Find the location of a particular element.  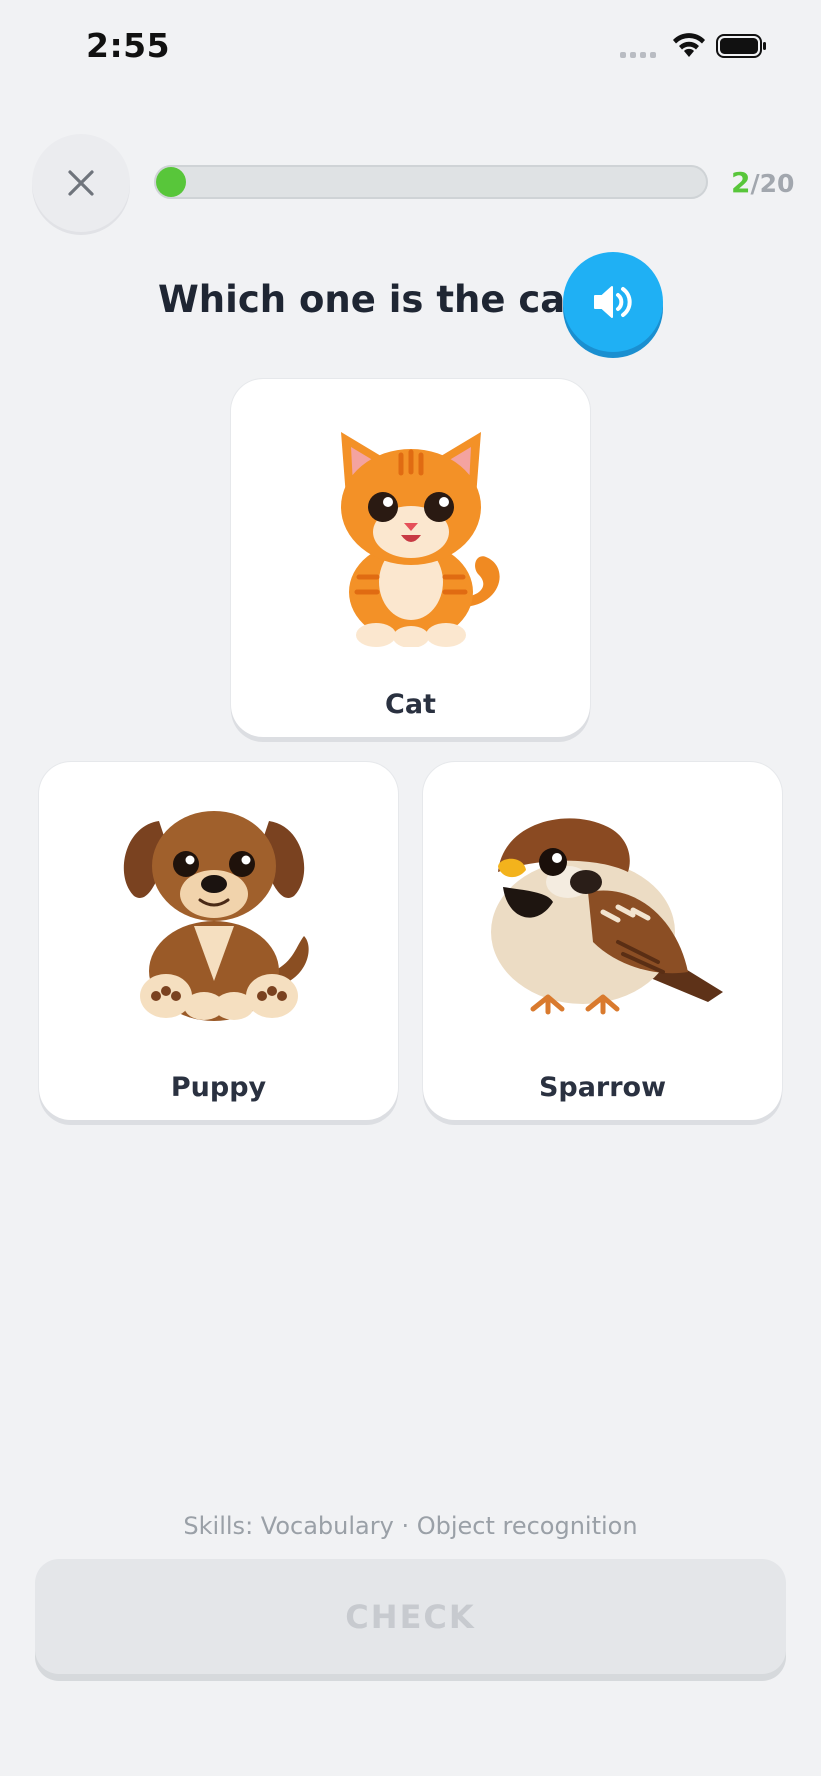

option-card-puppy: Puppy is located at coordinates (218, 941).